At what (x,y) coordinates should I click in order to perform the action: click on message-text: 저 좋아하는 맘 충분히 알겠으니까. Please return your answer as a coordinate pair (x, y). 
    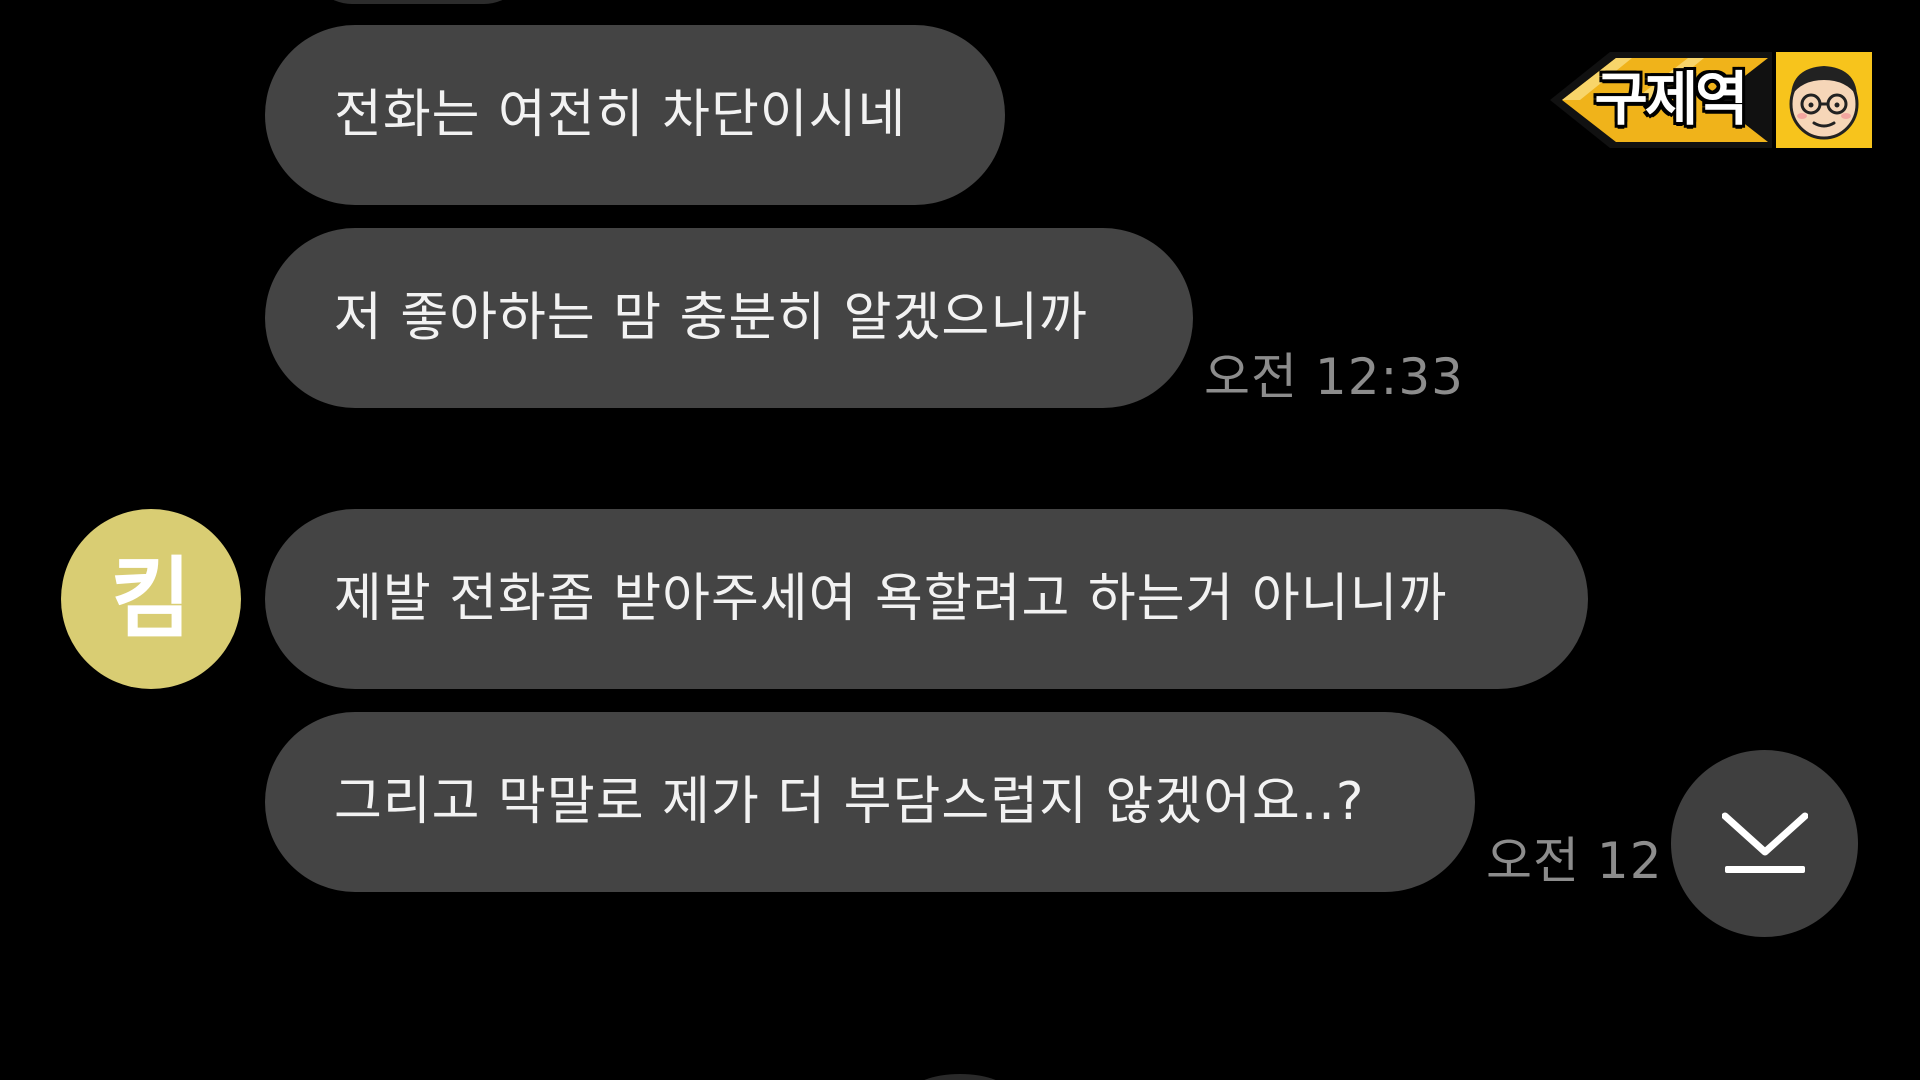
    Looking at the image, I should click on (711, 318).